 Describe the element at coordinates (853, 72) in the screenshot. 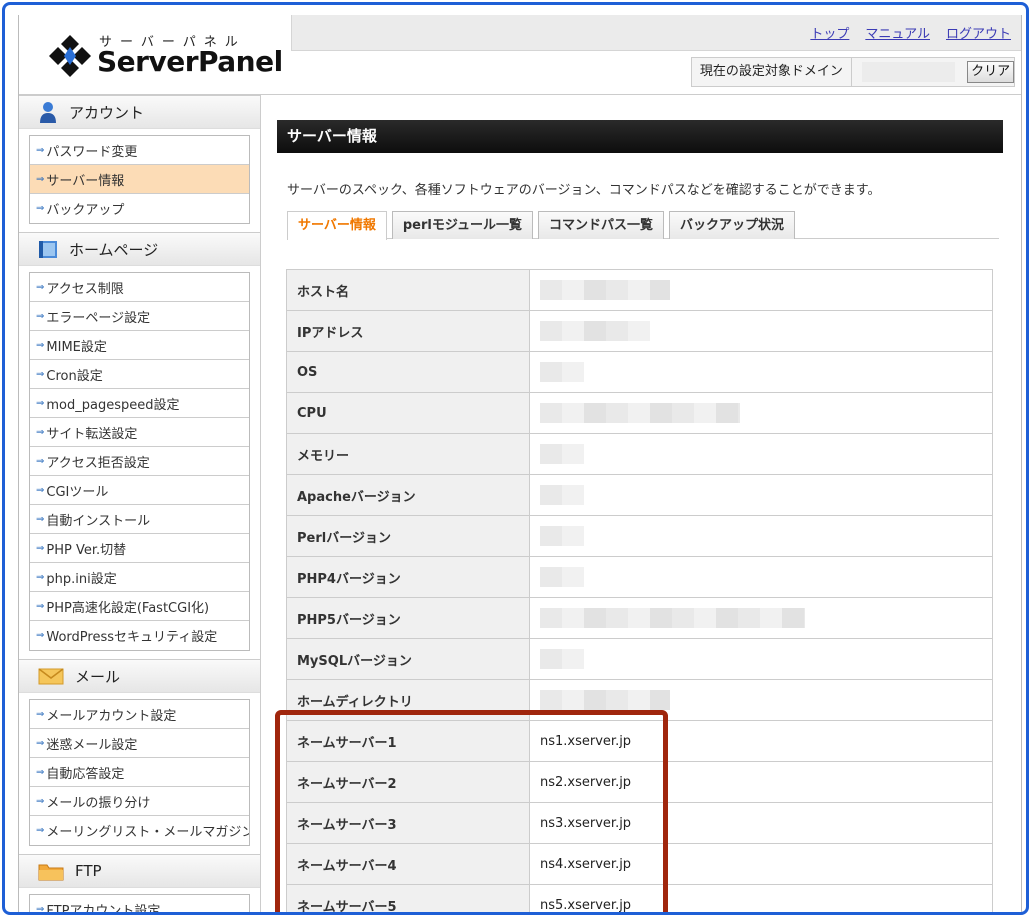

I see `domain-selector: 現在の設定対象ドメイン クリア` at that location.